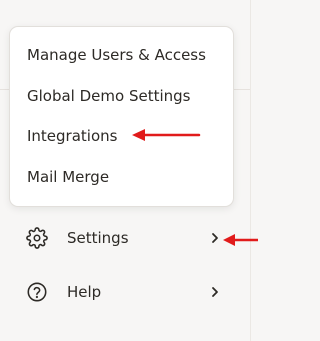  Describe the element at coordinates (37, 292) in the screenshot. I see `question-circle-icon` at that location.